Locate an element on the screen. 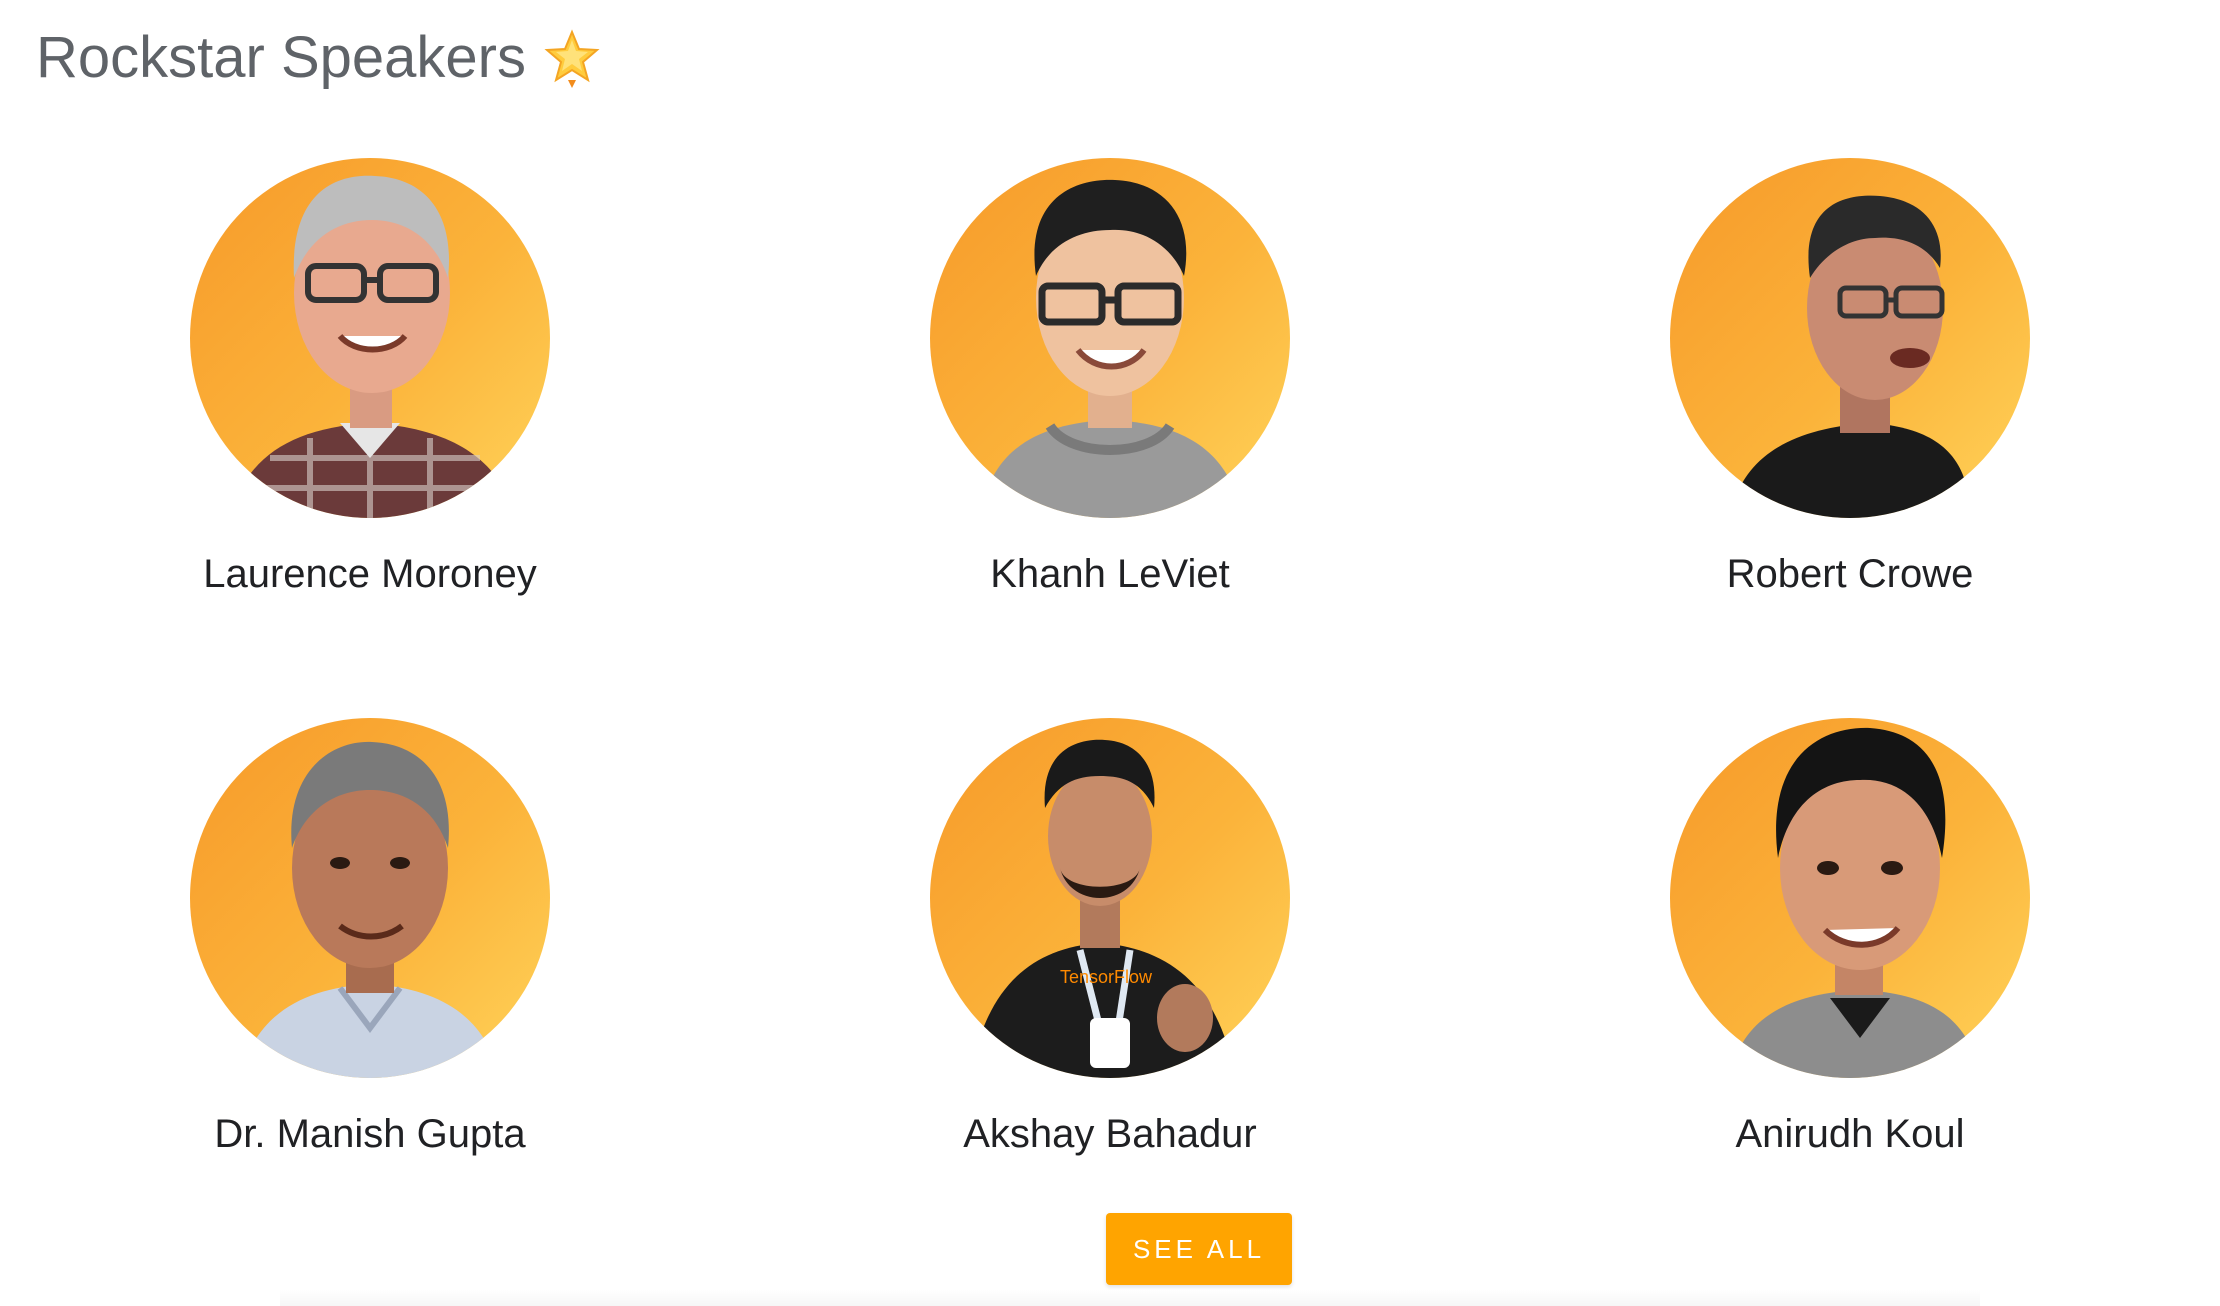 The width and height of the screenshot is (2220, 1306). section-title-text: Rockstar Speakers is located at coordinates (281, 57).